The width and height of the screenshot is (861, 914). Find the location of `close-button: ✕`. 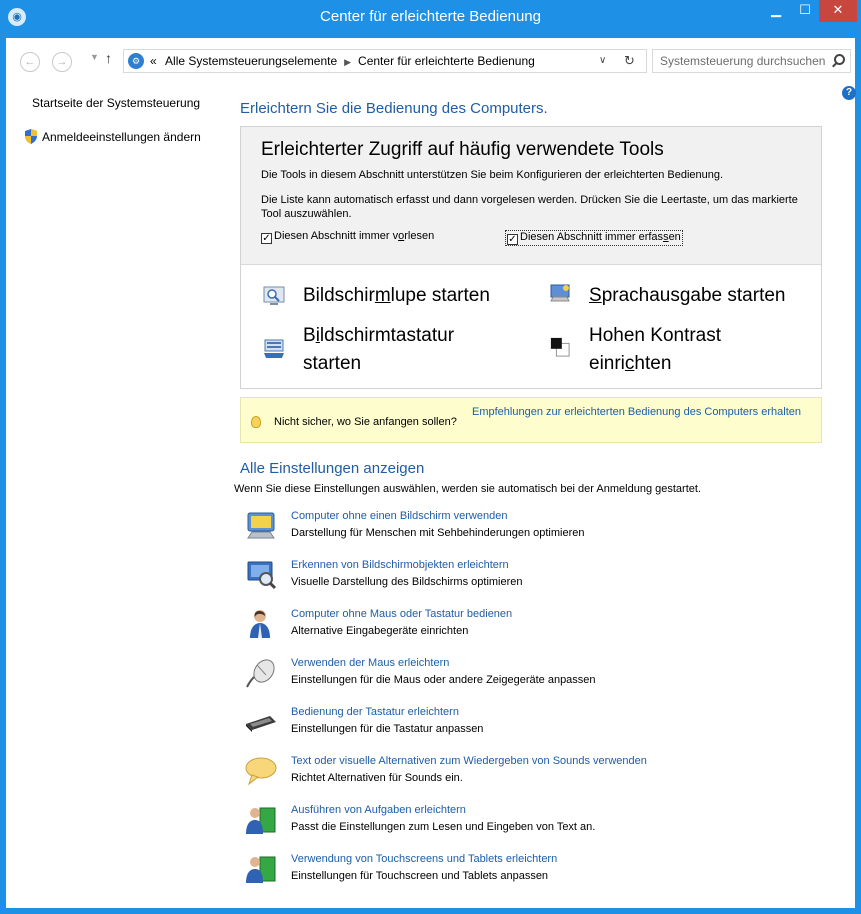

close-button: ✕ is located at coordinates (838, 11).